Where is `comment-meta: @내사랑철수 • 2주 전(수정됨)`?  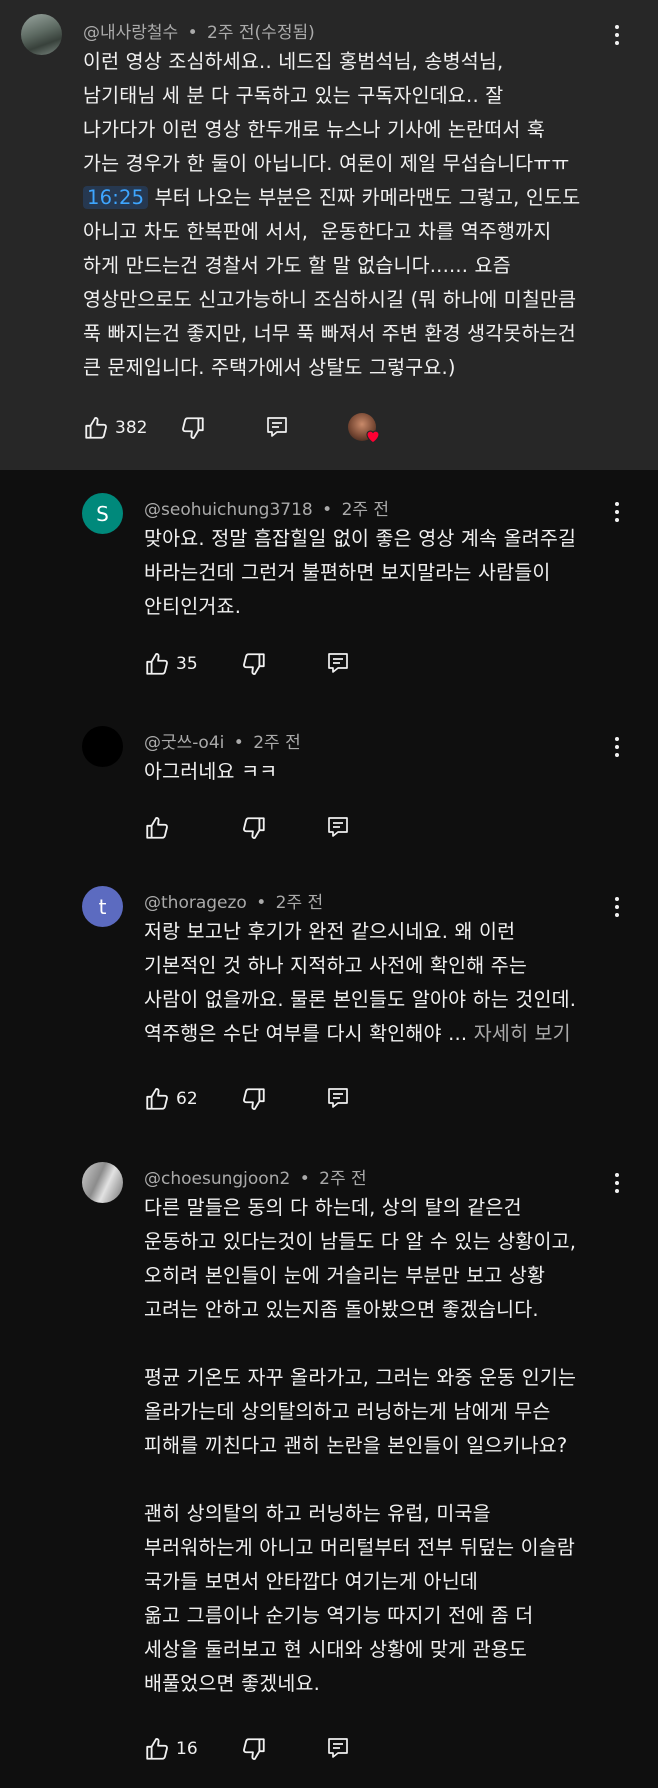 comment-meta: @내사랑철수 • 2주 전(수정됨) is located at coordinates (199, 30).